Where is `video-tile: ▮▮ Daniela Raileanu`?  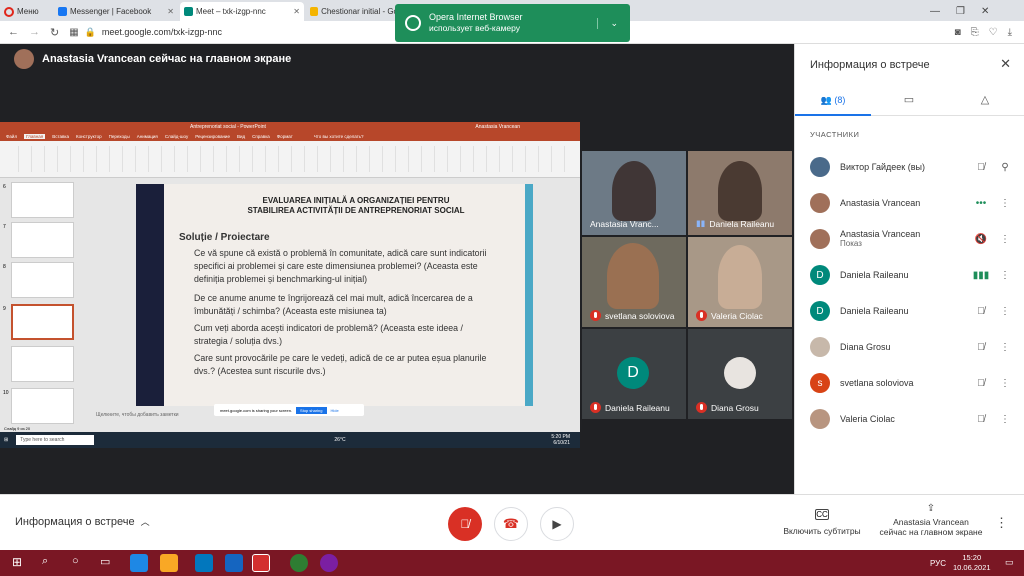 video-tile: ▮▮ Daniela Raileanu is located at coordinates (740, 193).